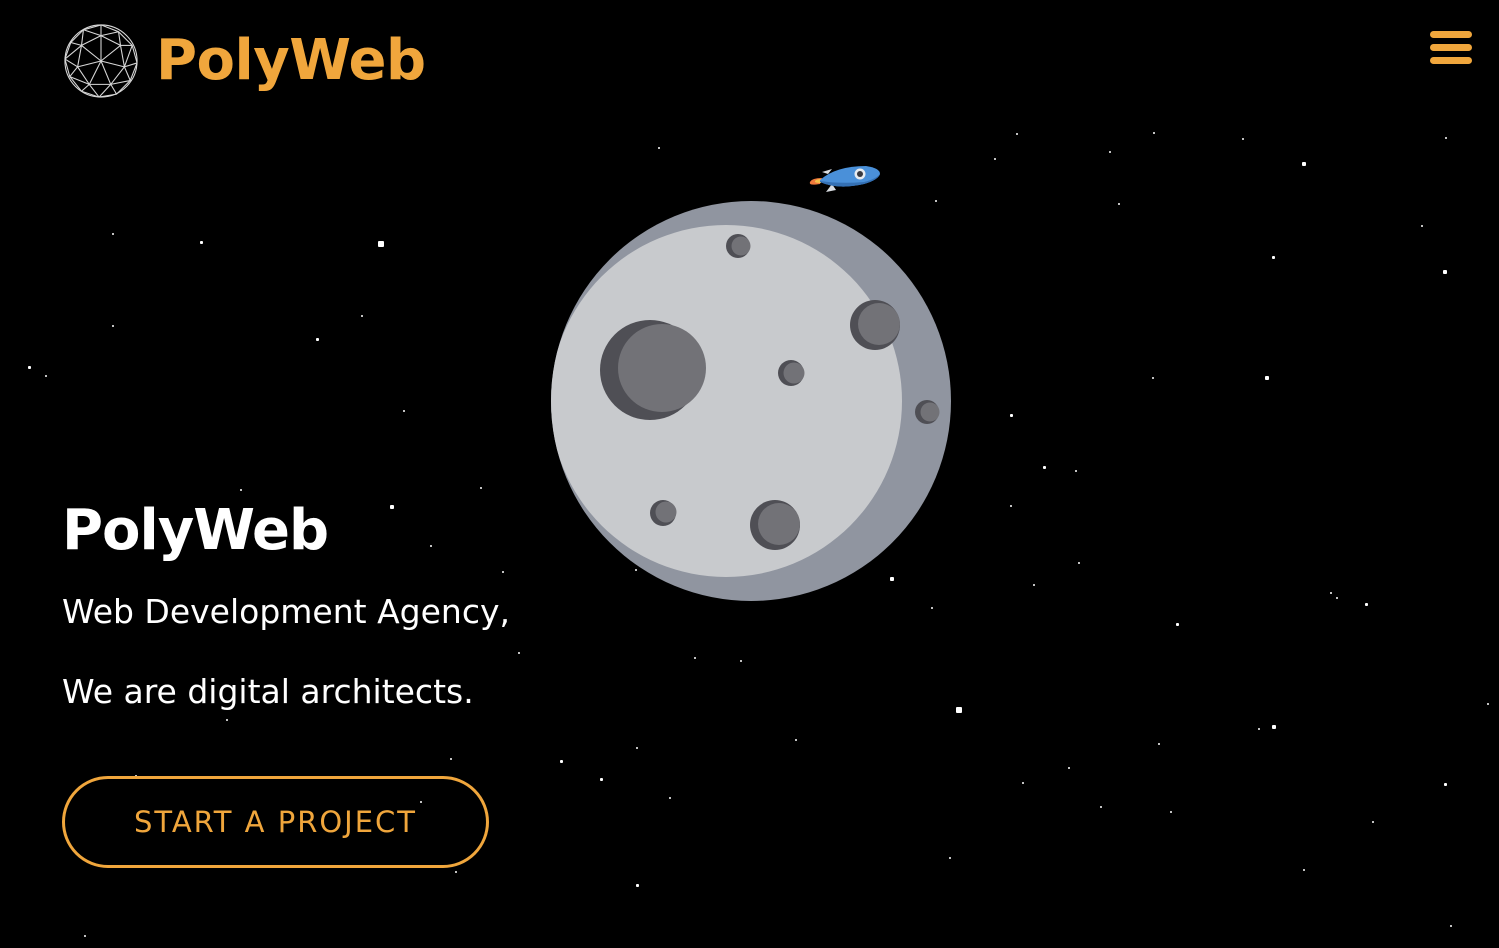 This screenshot has height=948, width=1499. I want to click on hamburger-menu-button, so click(1453, 50).